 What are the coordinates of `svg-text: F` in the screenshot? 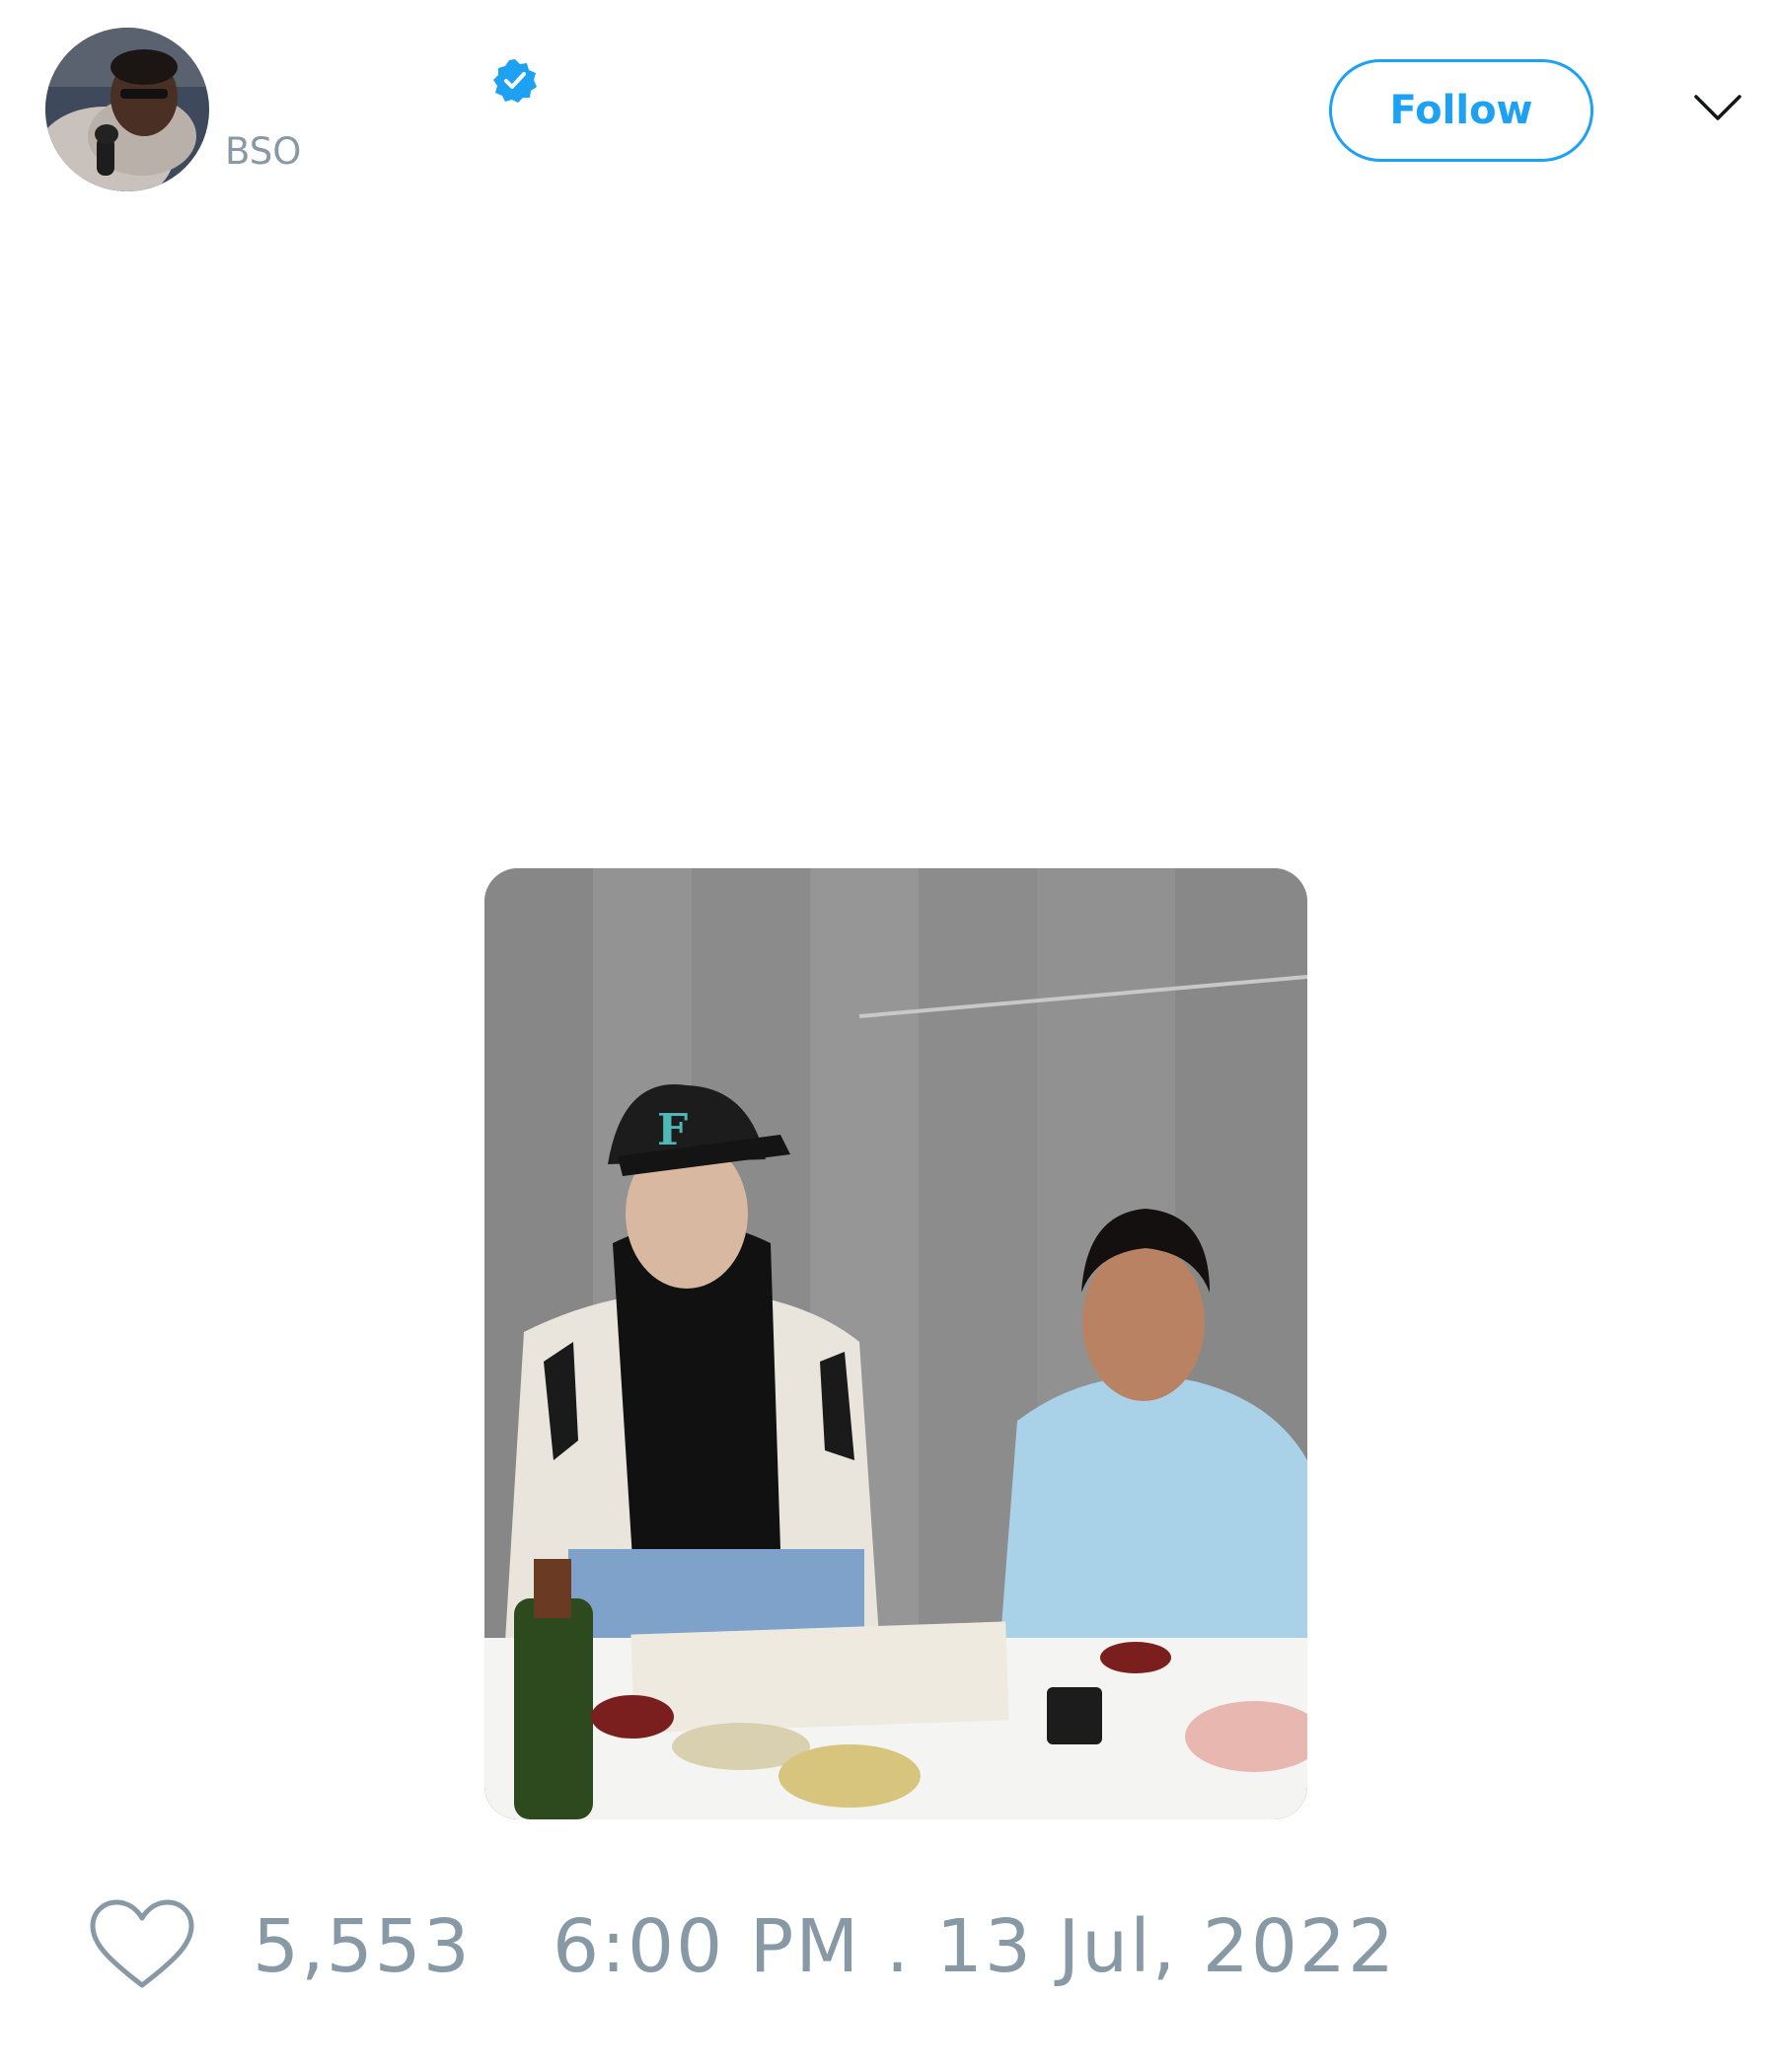 It's located at (673, 1130).